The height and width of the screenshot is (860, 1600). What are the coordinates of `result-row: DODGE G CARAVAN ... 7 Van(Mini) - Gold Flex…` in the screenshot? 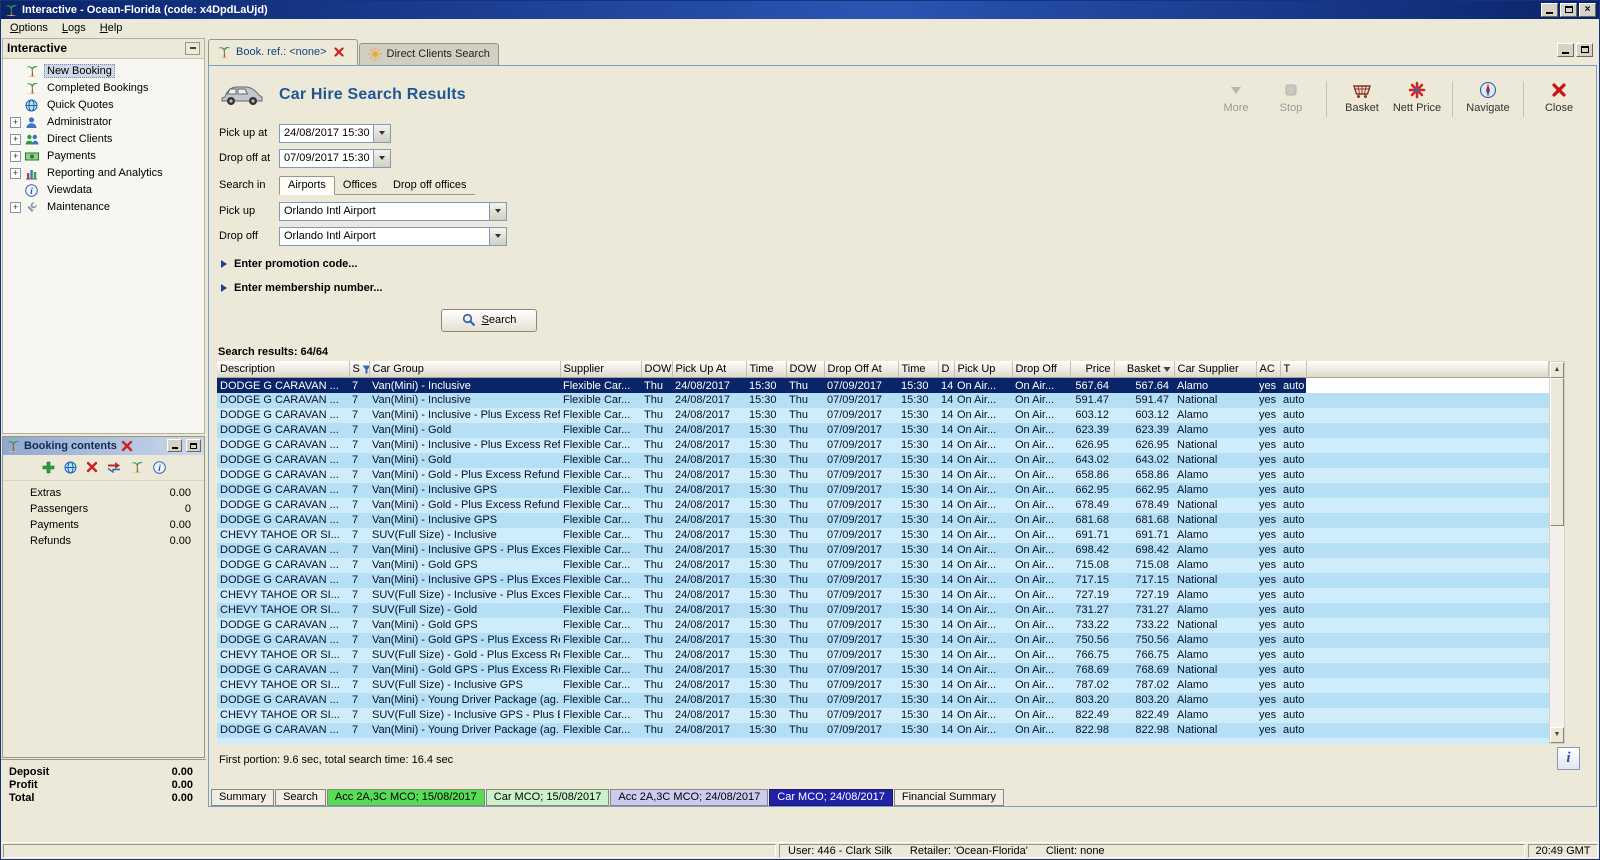 It's located at (883, 460).